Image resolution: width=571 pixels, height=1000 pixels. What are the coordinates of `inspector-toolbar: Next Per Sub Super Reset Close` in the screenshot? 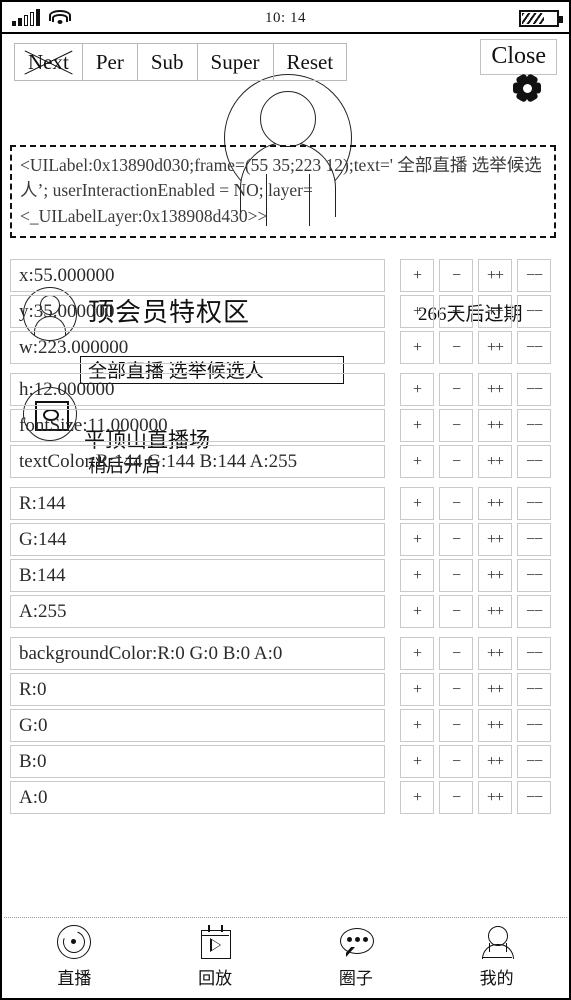 It's located at (285, 68).